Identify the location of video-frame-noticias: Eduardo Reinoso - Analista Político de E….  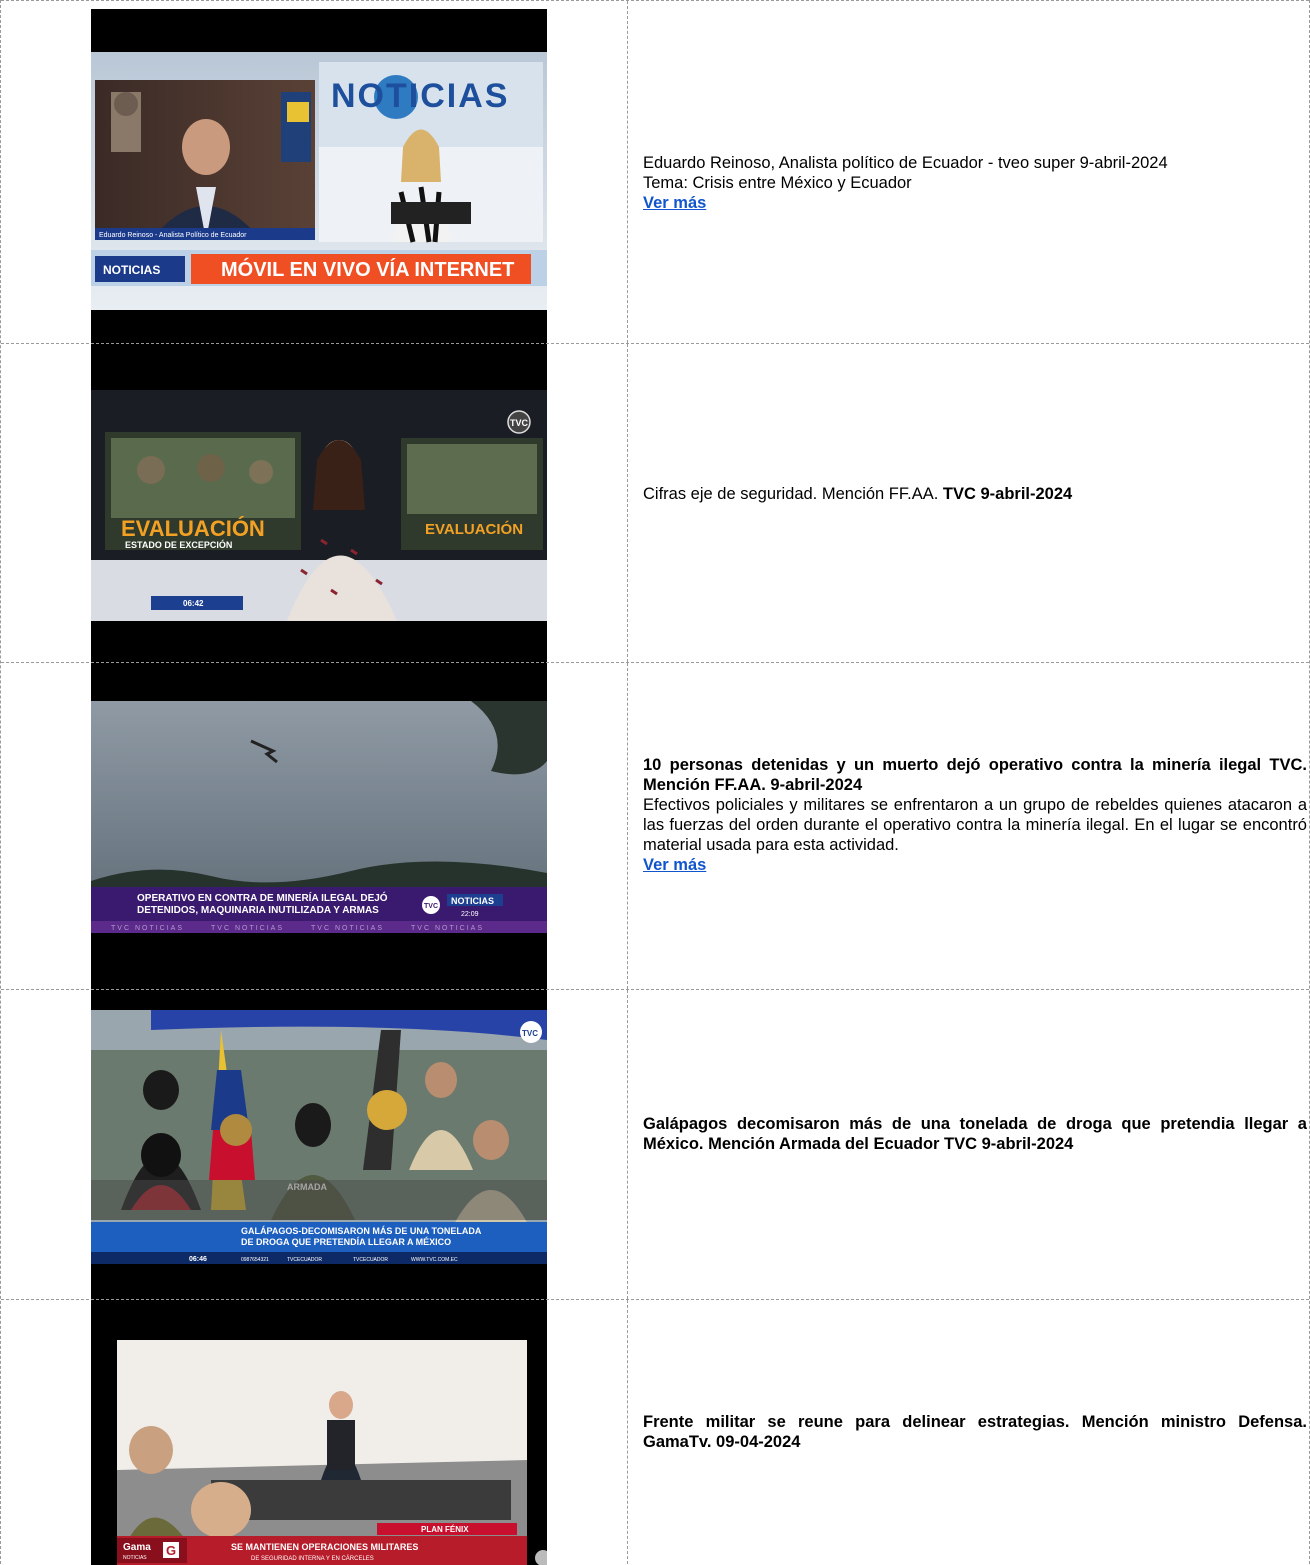
(319, 181).